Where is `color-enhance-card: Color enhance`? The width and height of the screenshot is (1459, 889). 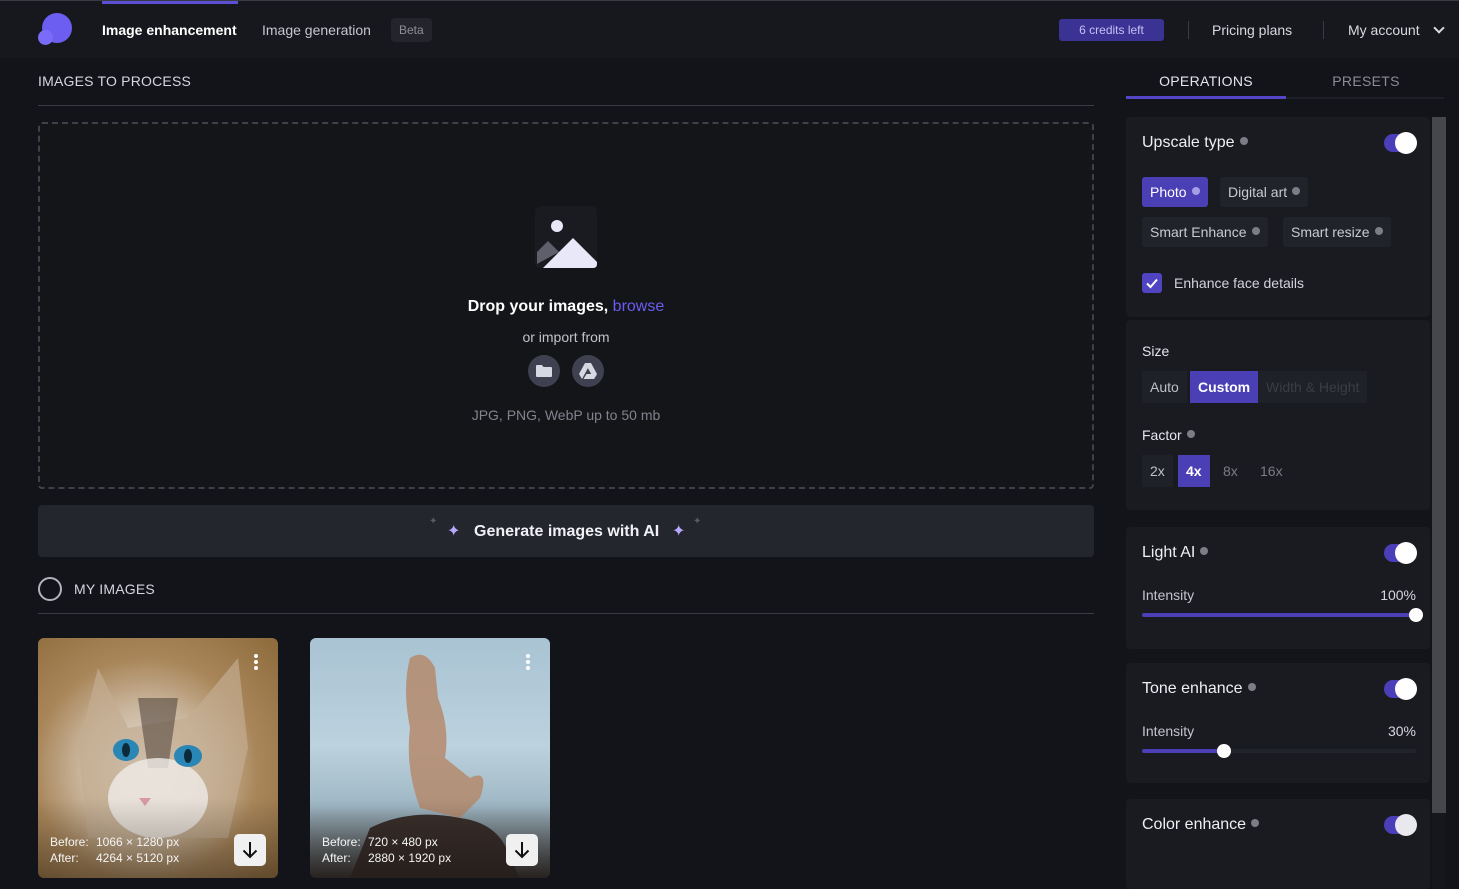 color-enhance-card: Color enhance is located at coordinates (1278, 844).